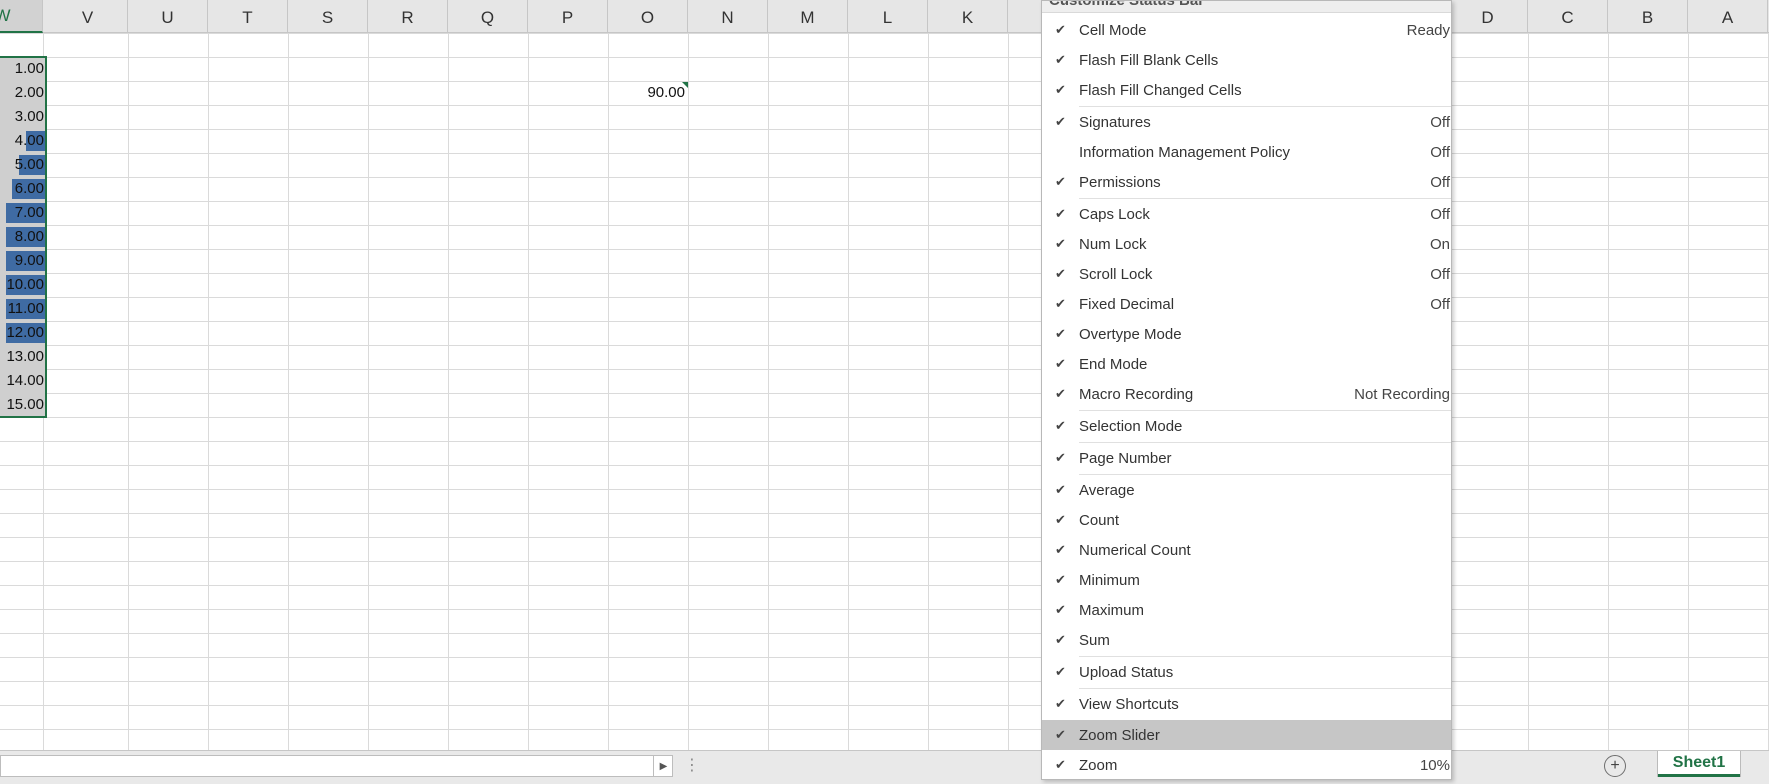  Describe the element at coordinates (1246, 426) in the screenshot. I see `menu-item-selection-mode: ✔ Selection Mode` at that location.